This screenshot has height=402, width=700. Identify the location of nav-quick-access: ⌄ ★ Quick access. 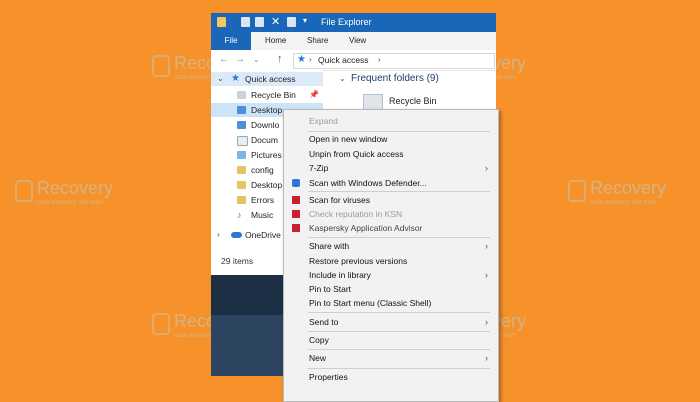
(267, 79).